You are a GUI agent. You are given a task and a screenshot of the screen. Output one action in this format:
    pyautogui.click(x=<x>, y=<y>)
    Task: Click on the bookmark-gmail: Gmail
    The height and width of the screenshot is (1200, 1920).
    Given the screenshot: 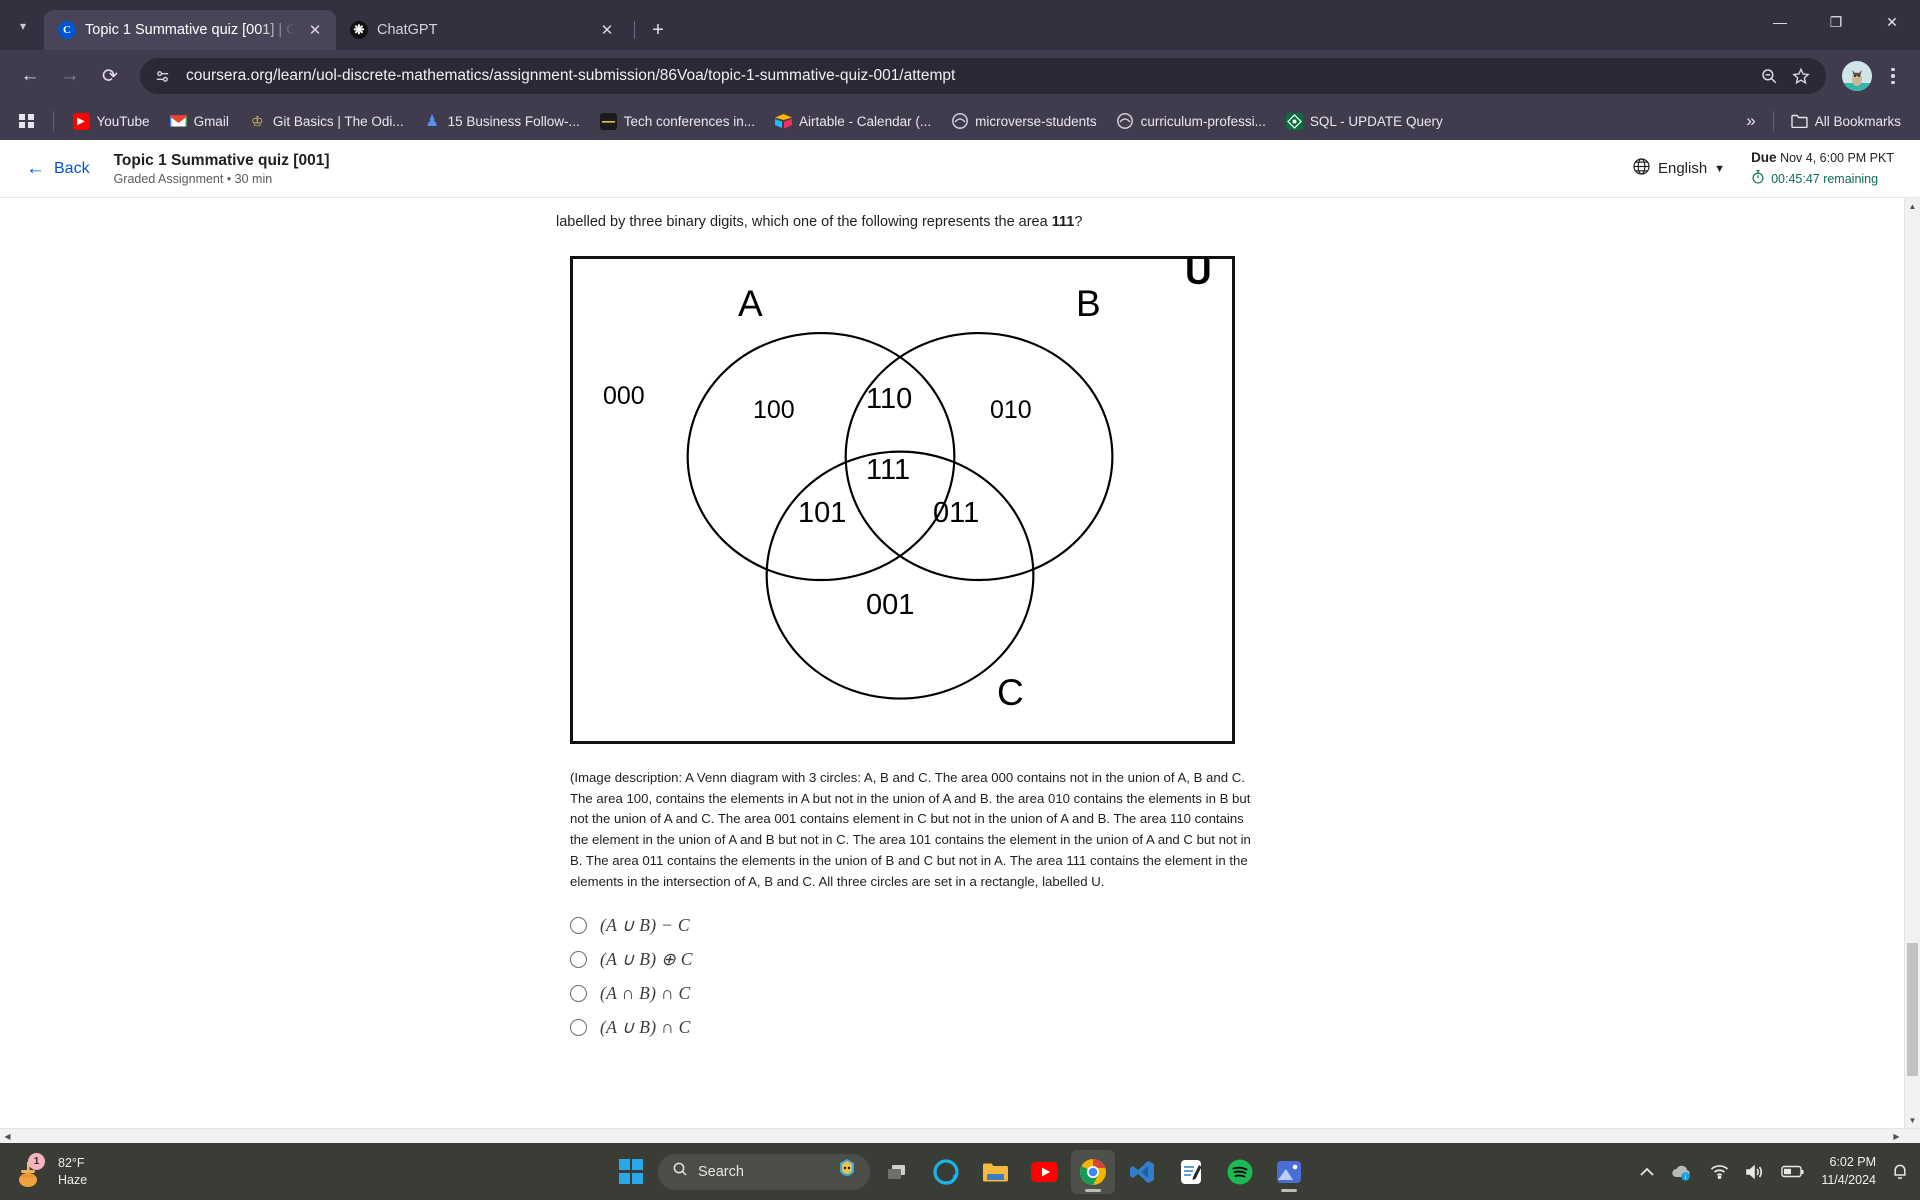 What is the action you would take?
    pyautogui.click(x=199, y=121)
    